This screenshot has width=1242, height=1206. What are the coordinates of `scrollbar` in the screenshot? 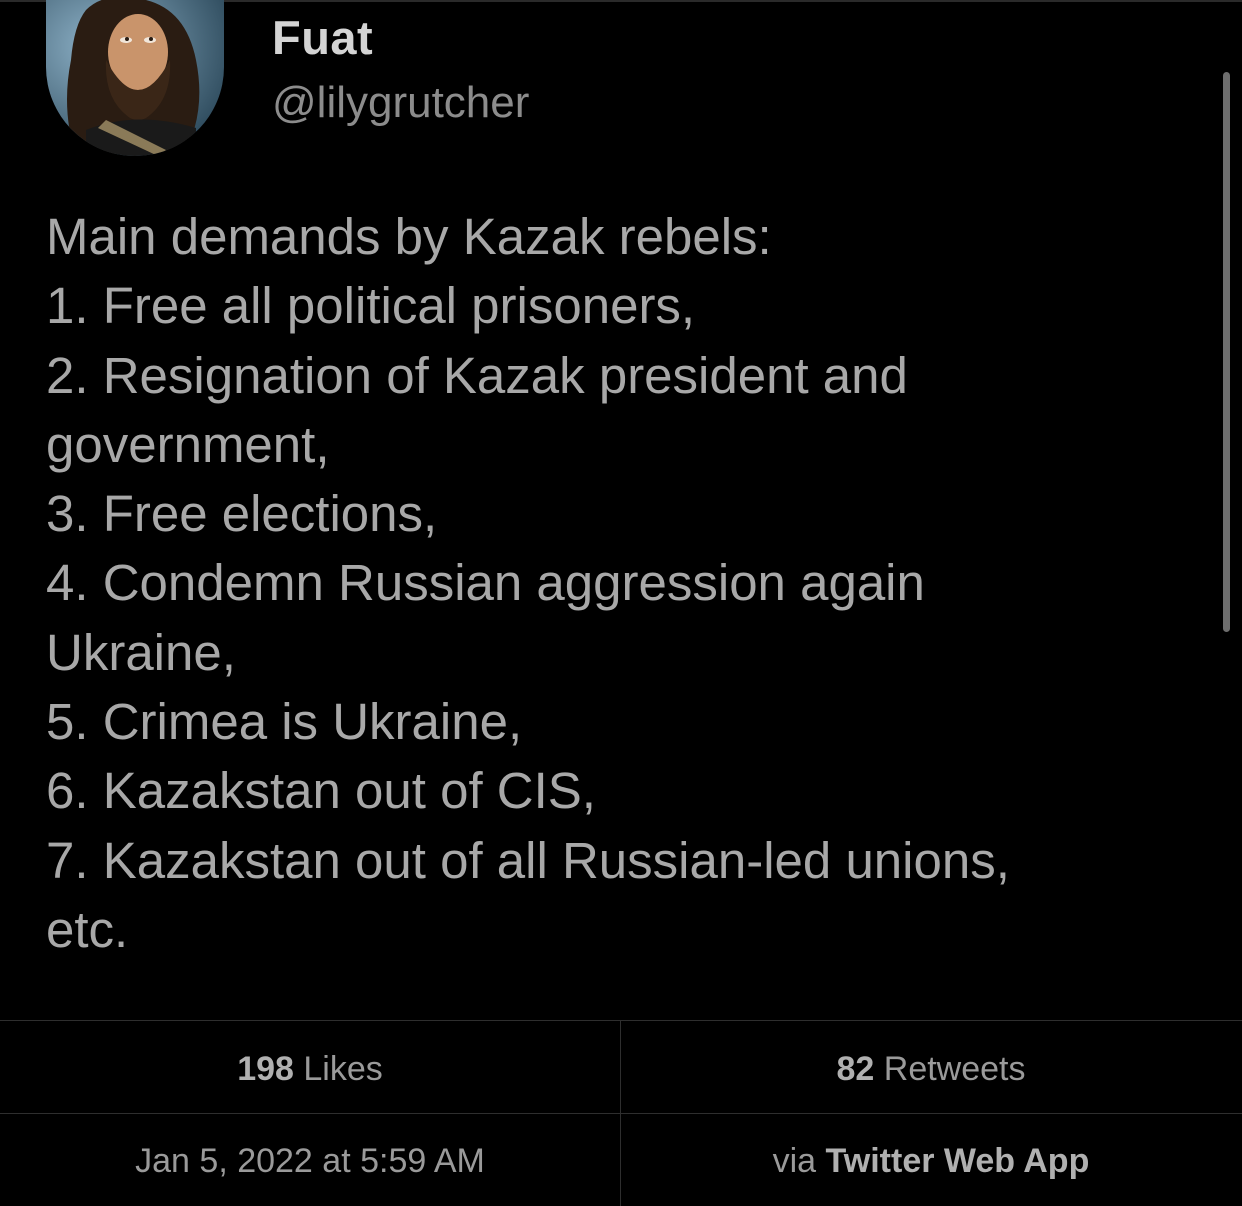 It's located at (1226, 352).